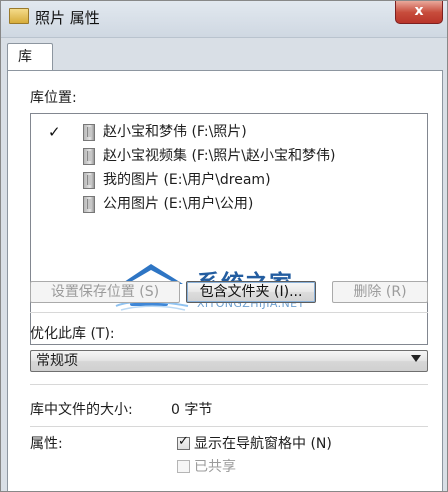 This screenshot has width=448, height=492. Describe the element at coordinates (57, 361) in the screenshot. I see `optimize-library-value: 常规项` at that location.